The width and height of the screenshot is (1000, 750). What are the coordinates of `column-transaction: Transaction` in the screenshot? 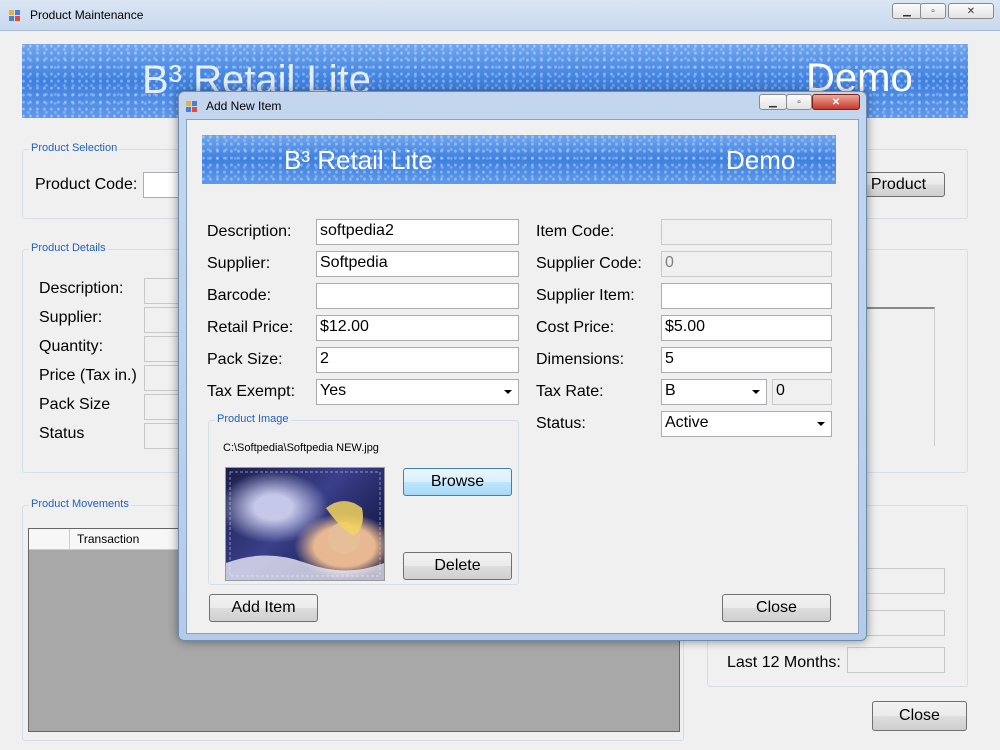 It's located at (108, 539).